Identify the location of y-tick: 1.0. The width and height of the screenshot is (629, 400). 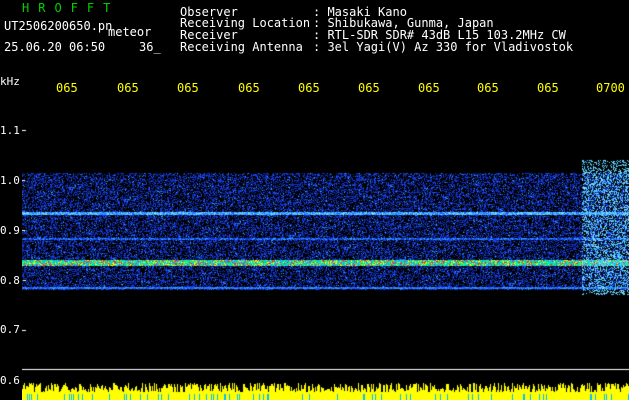
(10, 180).